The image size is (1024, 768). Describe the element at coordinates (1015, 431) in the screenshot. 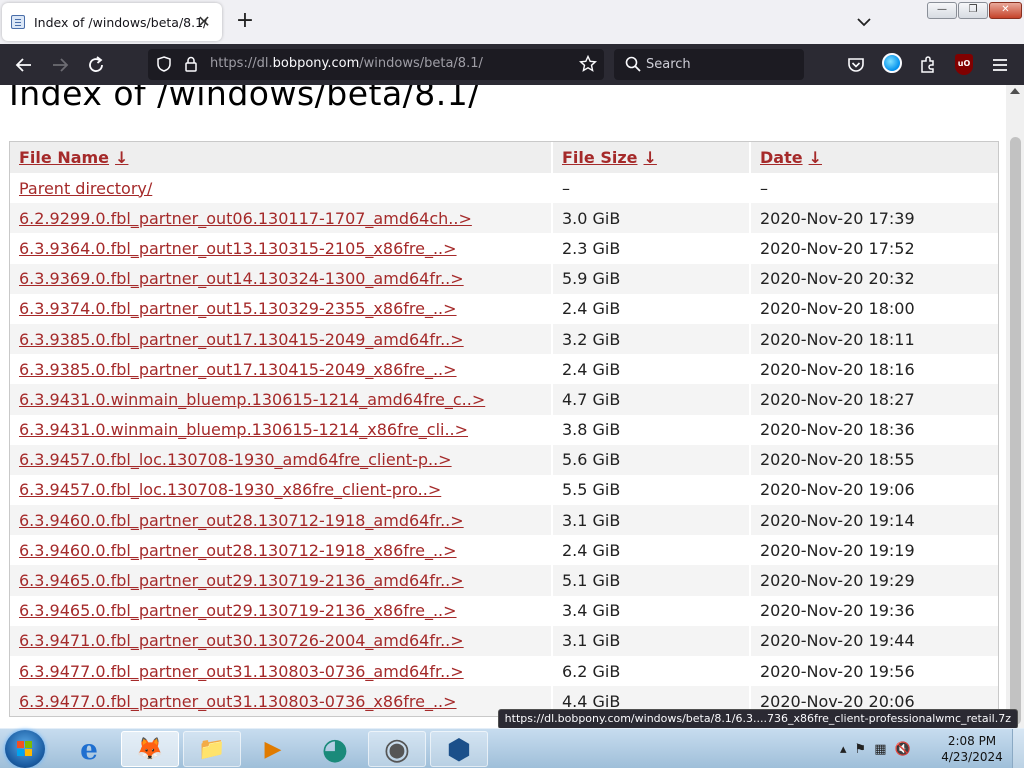

I see `scrollbar-thumb` at that location.